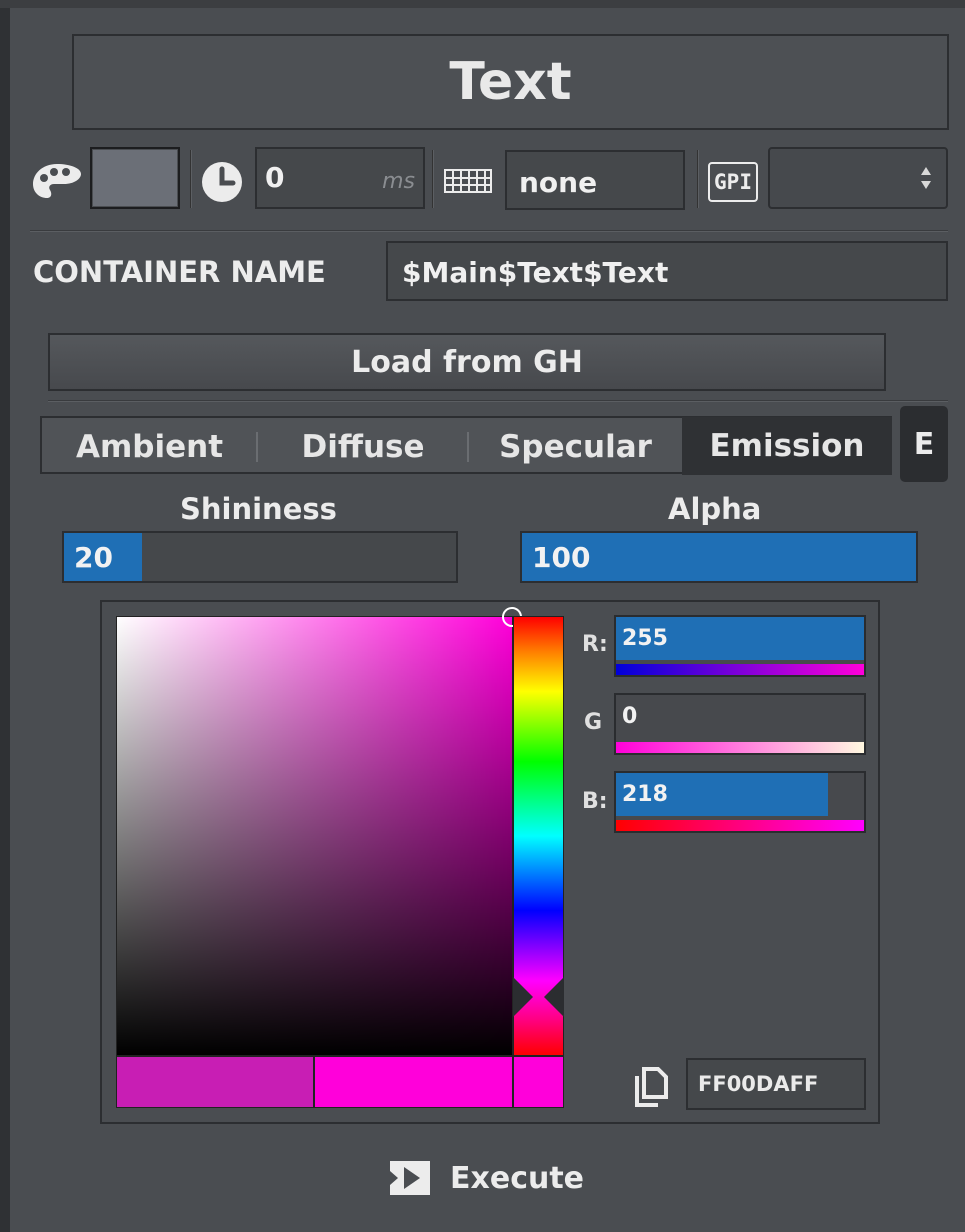 This screenshot has height=1232, width=965. What do you see at coordinates (467, 362) in the screenshot?
I see `load-from-gh-button: Load from GH` at bounding box center [467, 362].